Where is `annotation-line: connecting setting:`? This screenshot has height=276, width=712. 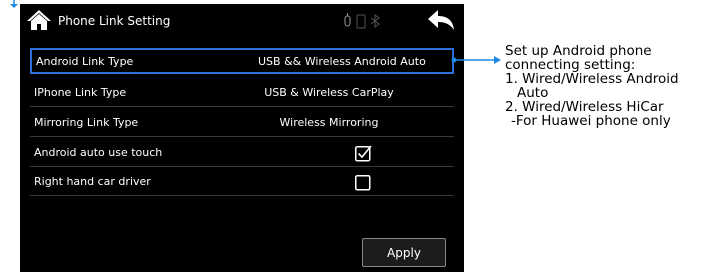 annotation-line: connecting setting: is located at coordinates (570, 65).